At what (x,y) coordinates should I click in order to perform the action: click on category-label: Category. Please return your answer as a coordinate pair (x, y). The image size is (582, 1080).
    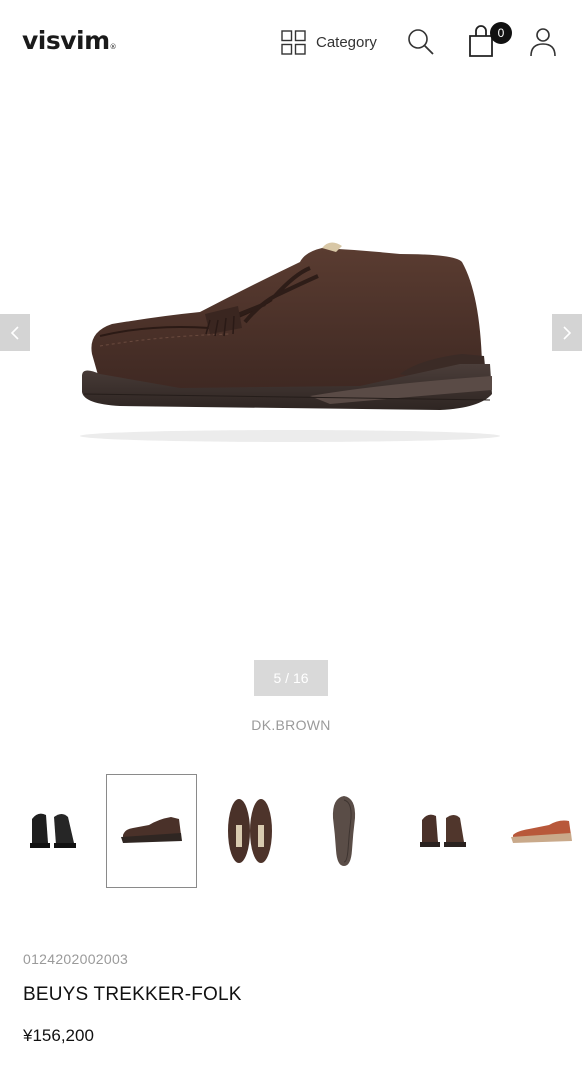
    Looking at the image, I should click on (346, 42).